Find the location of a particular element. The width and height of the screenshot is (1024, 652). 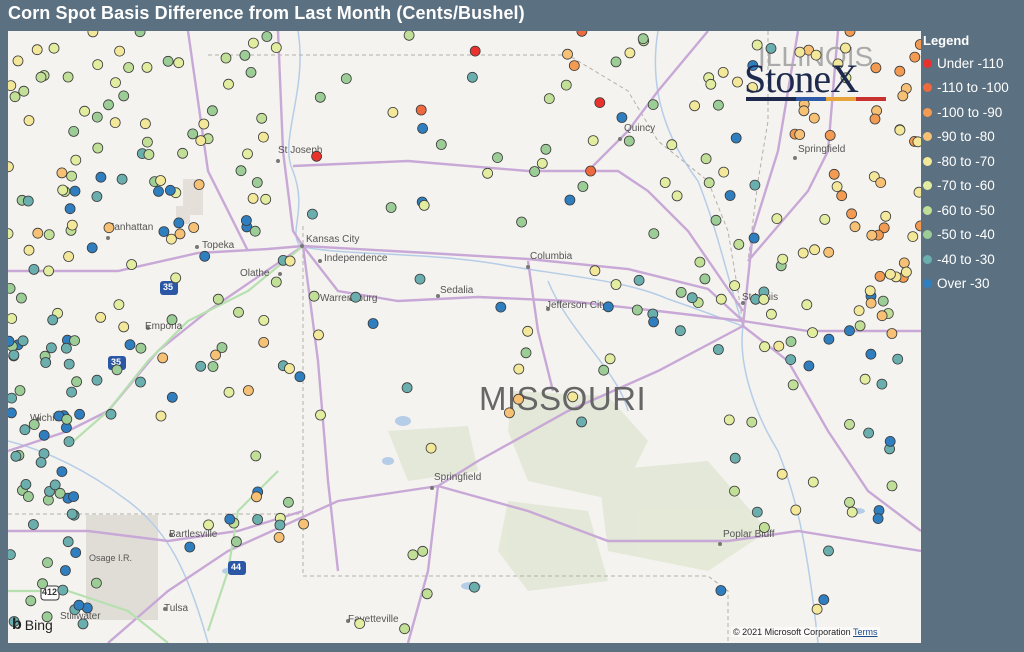

legend-item: -70 to -60 is located at coordinates (959, 186).